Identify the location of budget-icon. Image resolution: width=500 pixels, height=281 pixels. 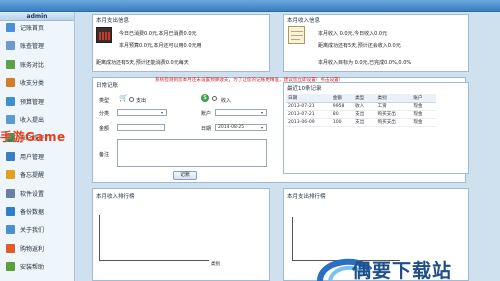
(10, 101).